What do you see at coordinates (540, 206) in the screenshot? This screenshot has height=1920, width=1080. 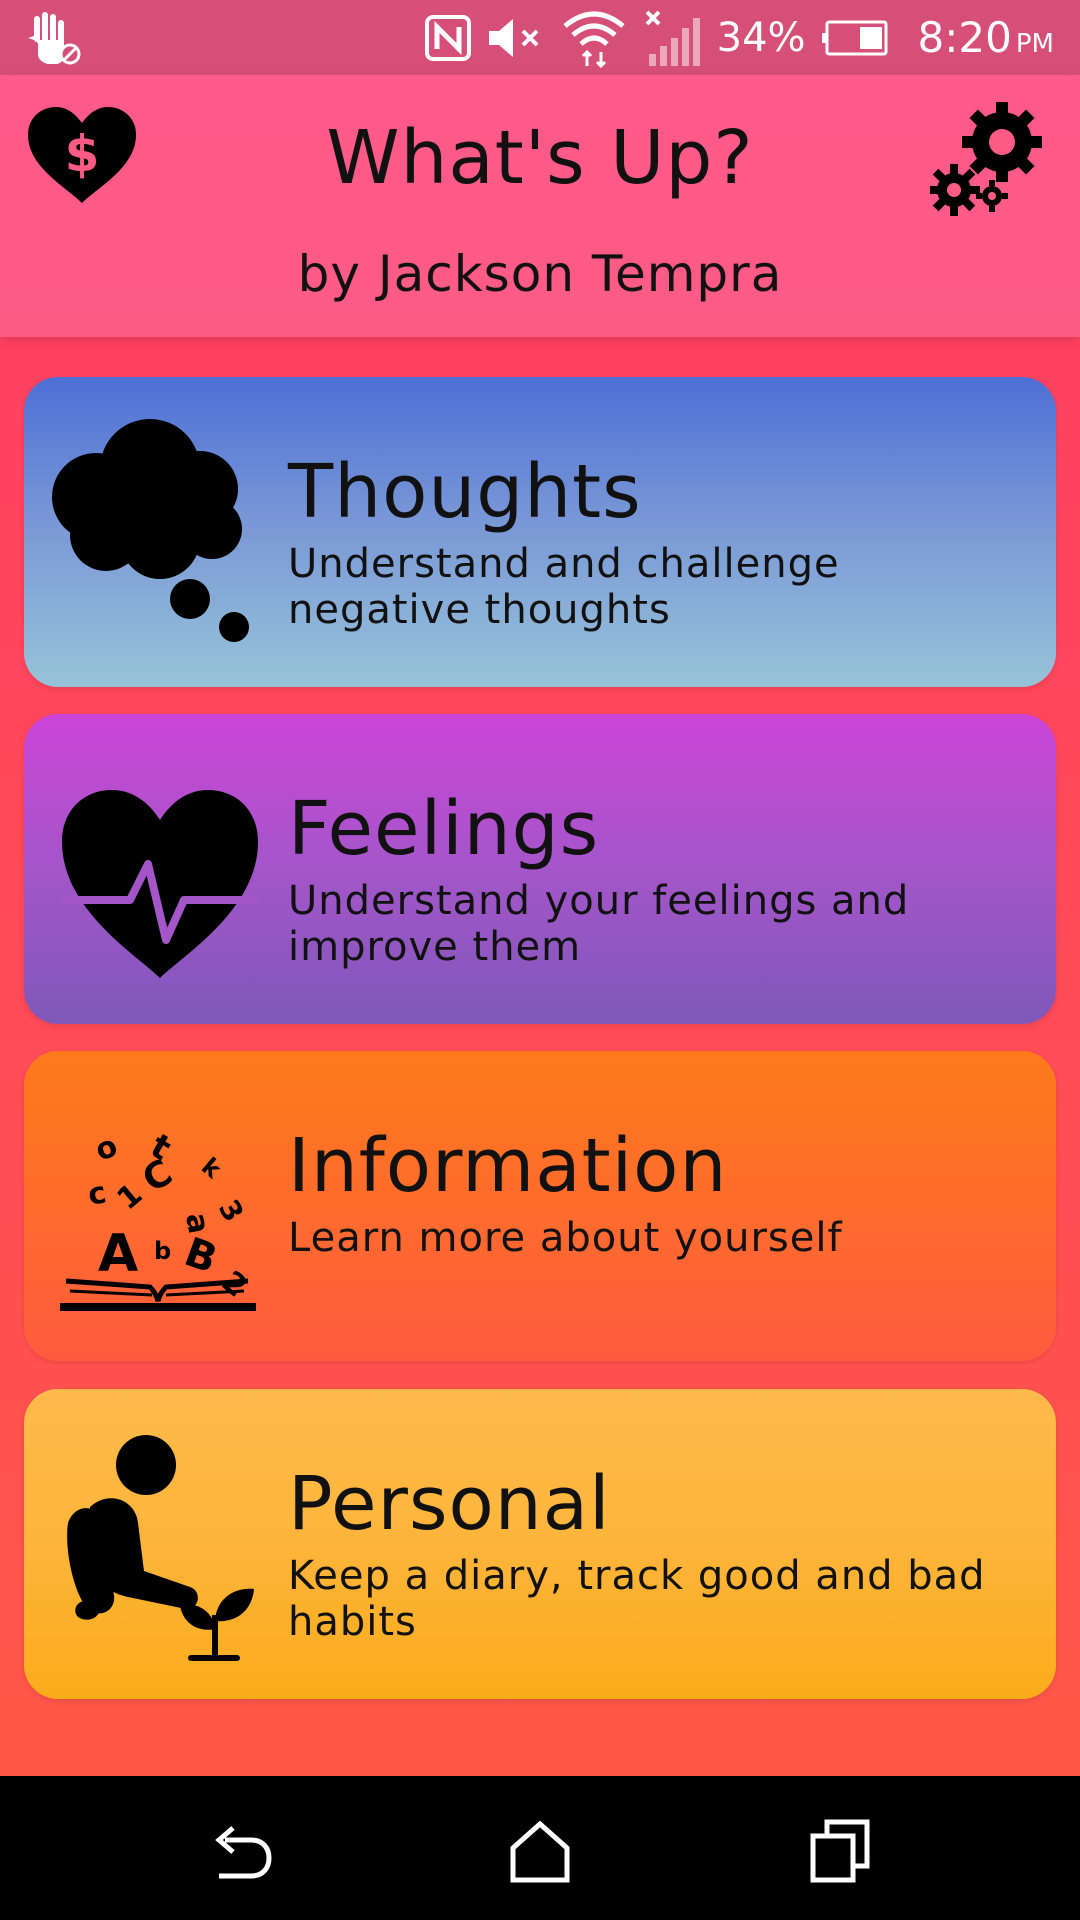 I see `app-header: $ What's Up? by Jackson Tempra` at bounding box center [540, 206].